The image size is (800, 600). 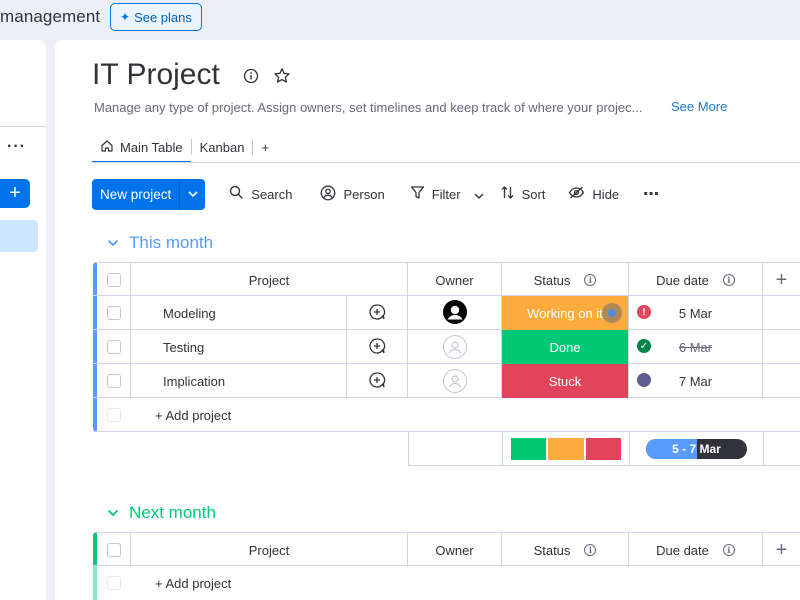 What do you see at coordinates (171, 243) in the screenshot?
I see `group-title: This month` at bounding box center [171, 243].